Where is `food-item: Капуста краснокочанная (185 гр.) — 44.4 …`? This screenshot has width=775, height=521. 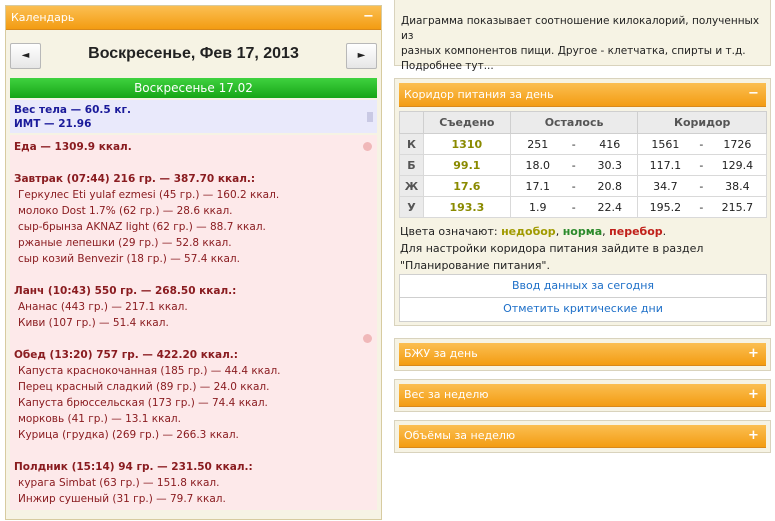
food-item: Капуста краснокочанная (185 гр.) — 44.4 … is located at coordinates (149, 371).